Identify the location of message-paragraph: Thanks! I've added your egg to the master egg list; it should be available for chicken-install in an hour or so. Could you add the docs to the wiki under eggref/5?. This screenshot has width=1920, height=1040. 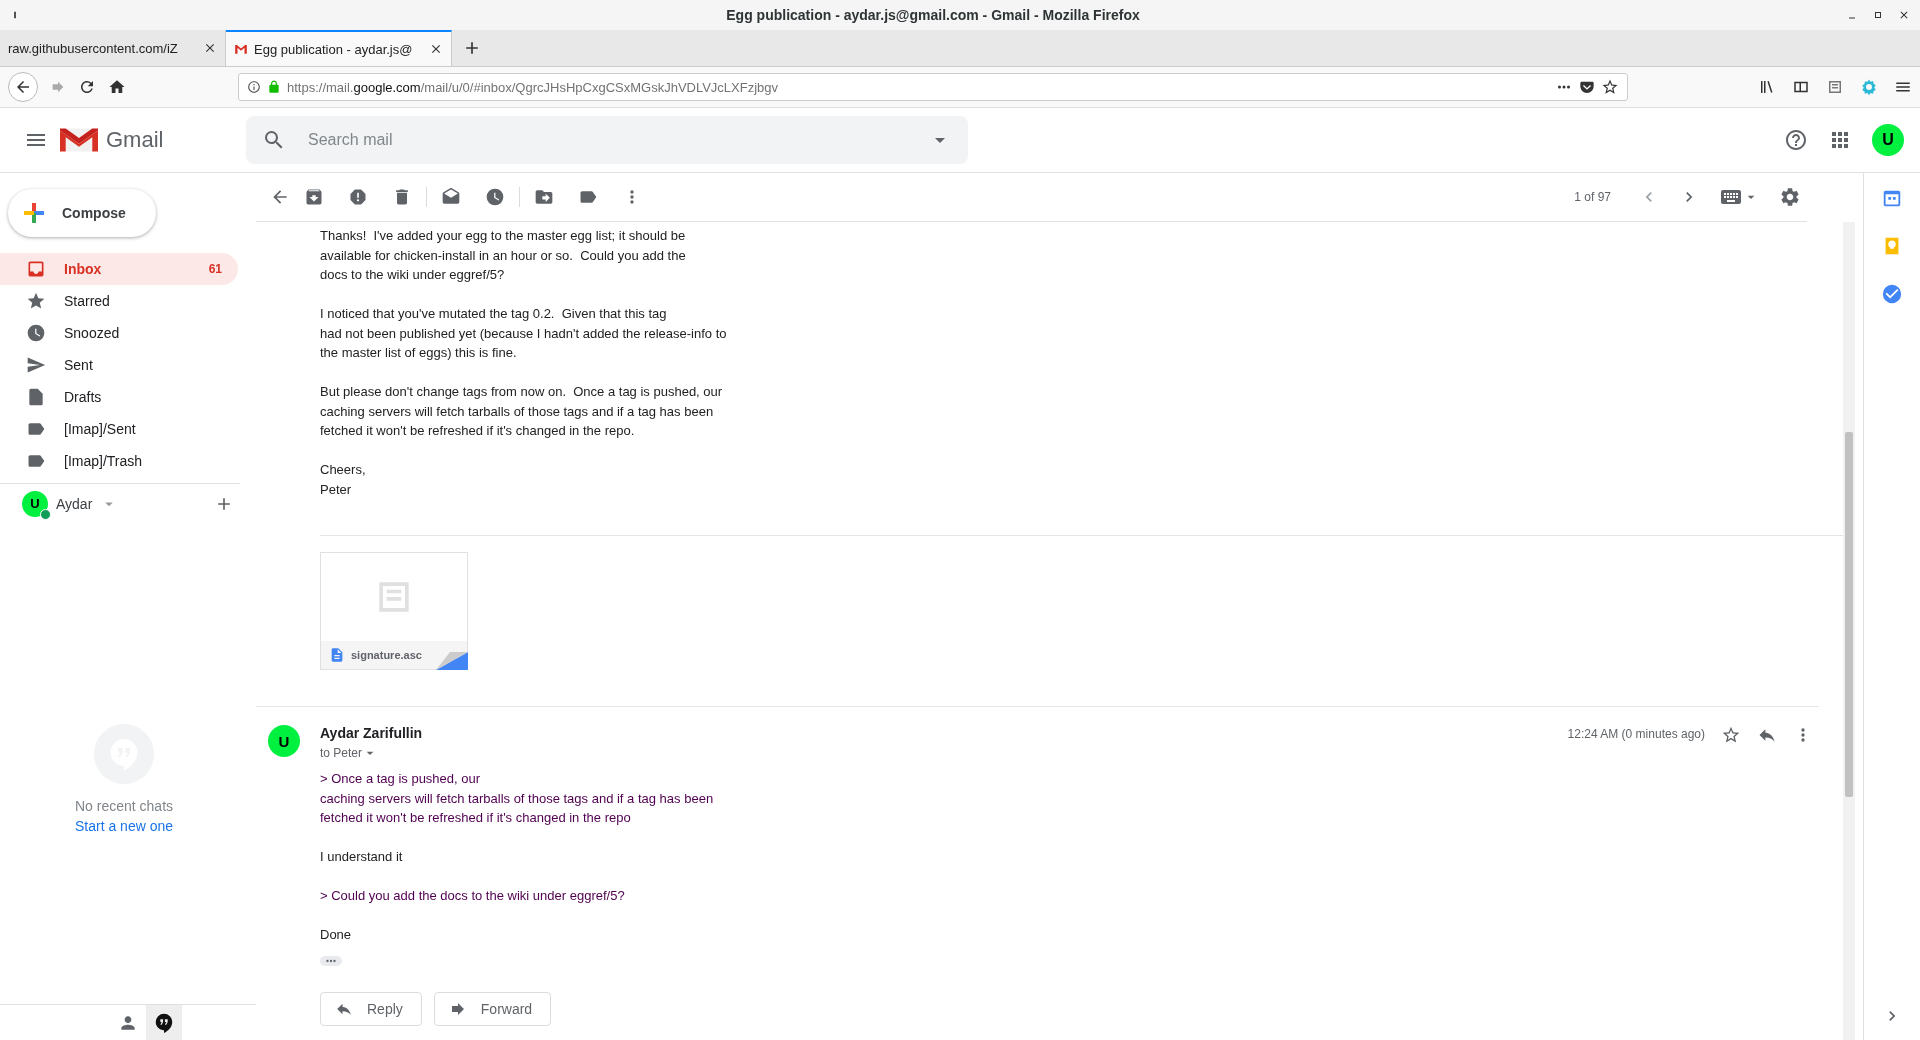
(503, 255).